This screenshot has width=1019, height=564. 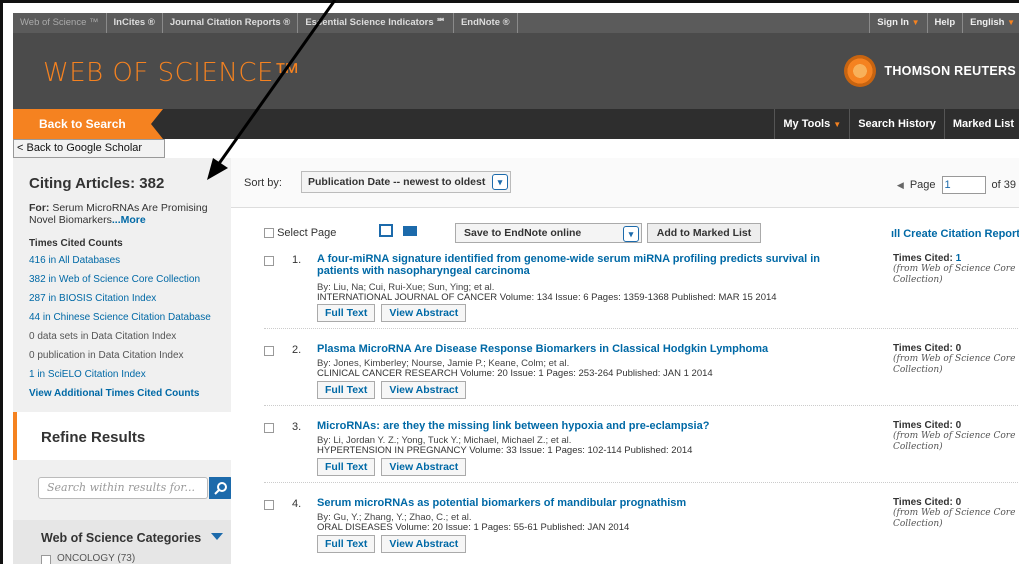 What do you see at coordinates (60, 23) in the screenshot?
I see `product-link-wos: Web of Science ™` at bounding box center [60, 23].